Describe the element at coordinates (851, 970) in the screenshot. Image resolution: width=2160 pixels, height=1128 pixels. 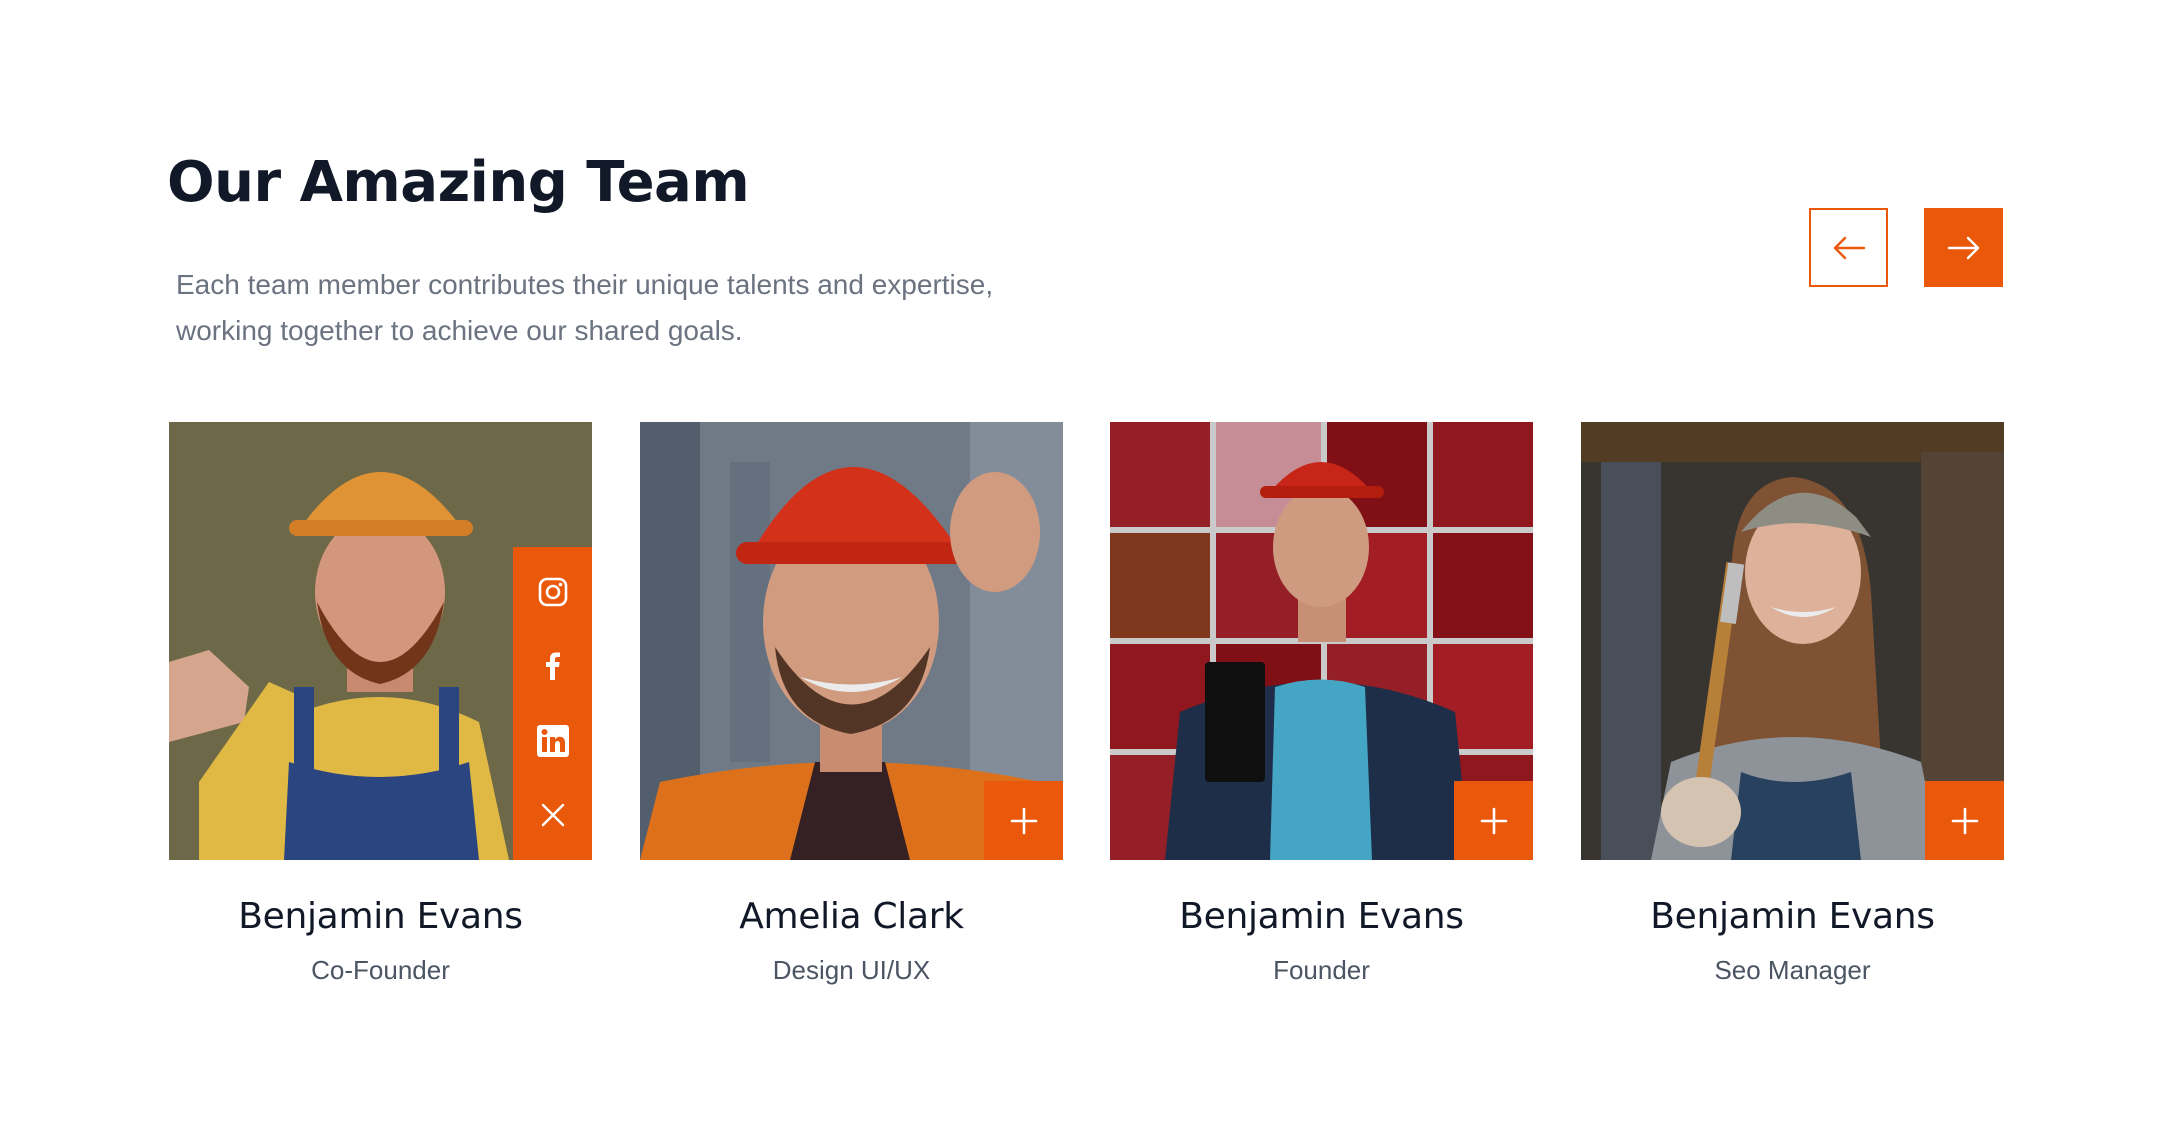
I see `member-role: Design UI/UX` at that location.